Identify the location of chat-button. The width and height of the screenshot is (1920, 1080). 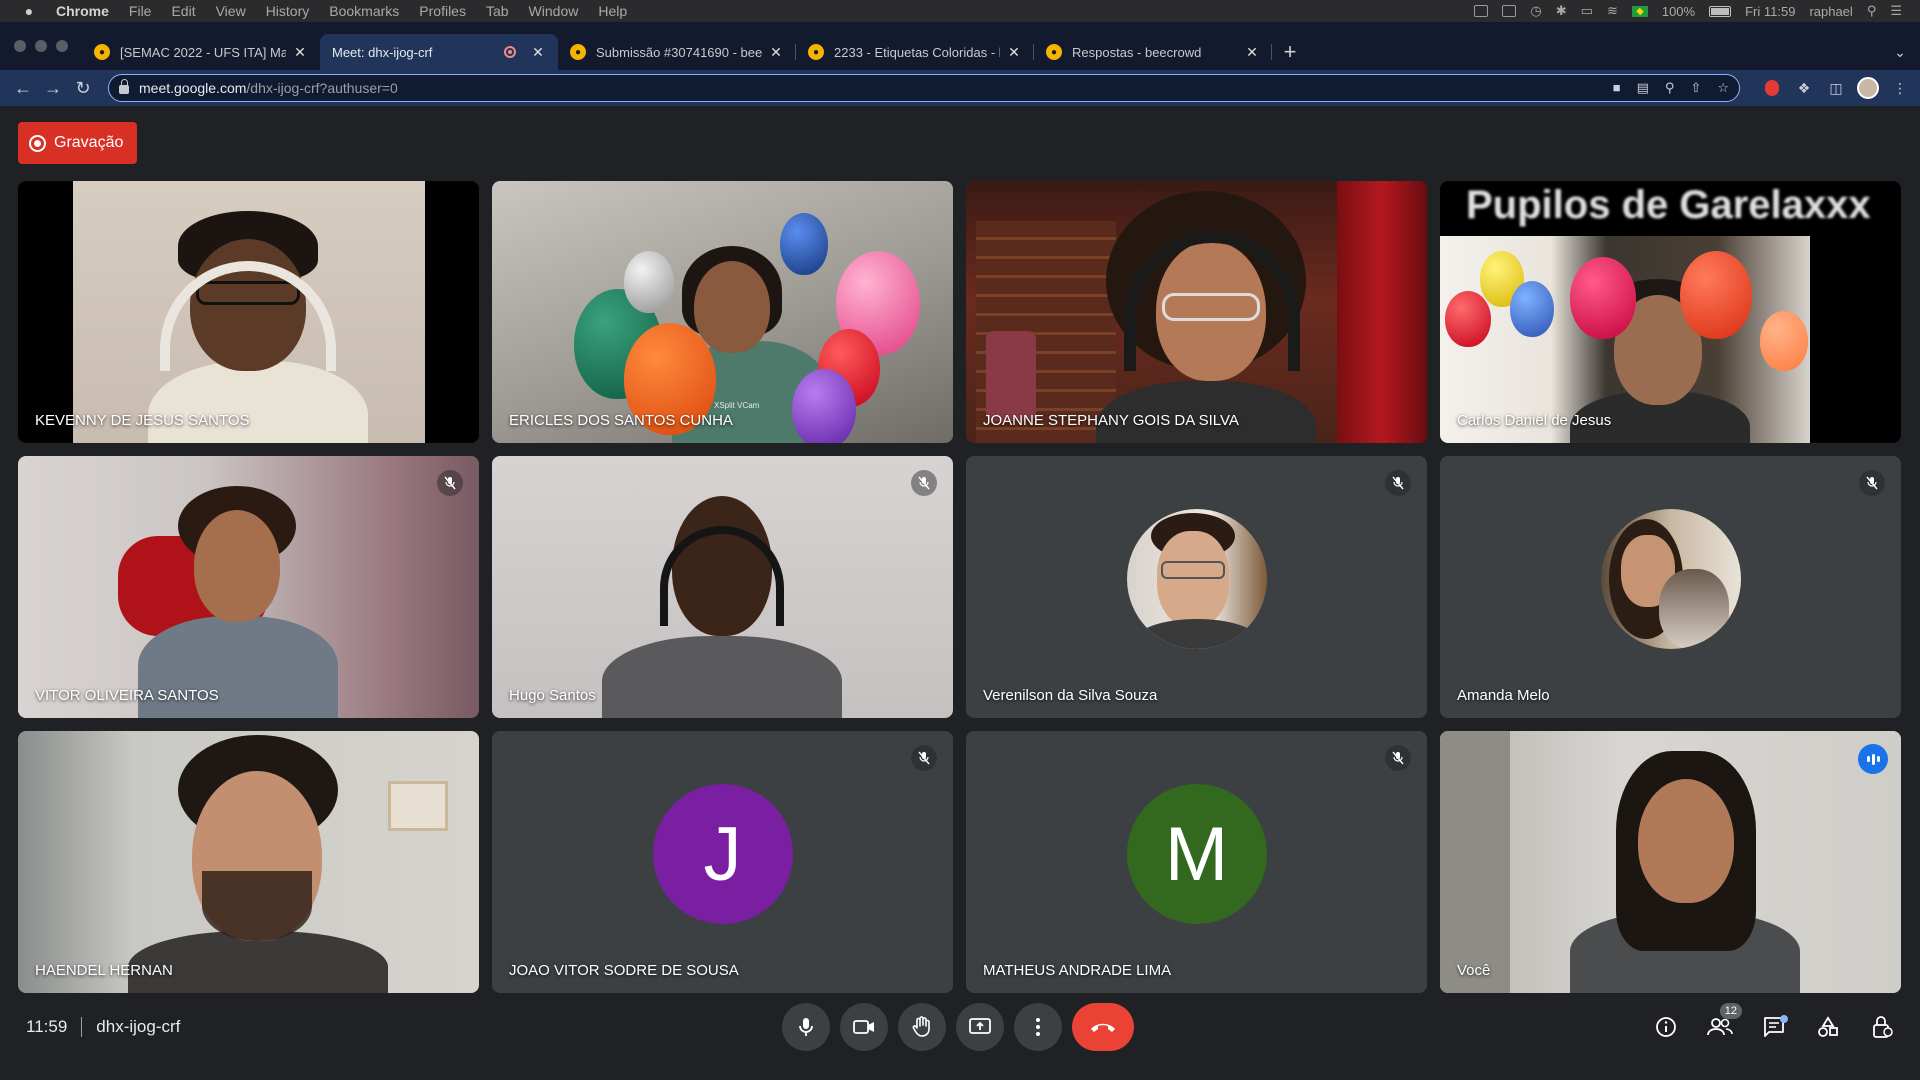
(1774, 1027).